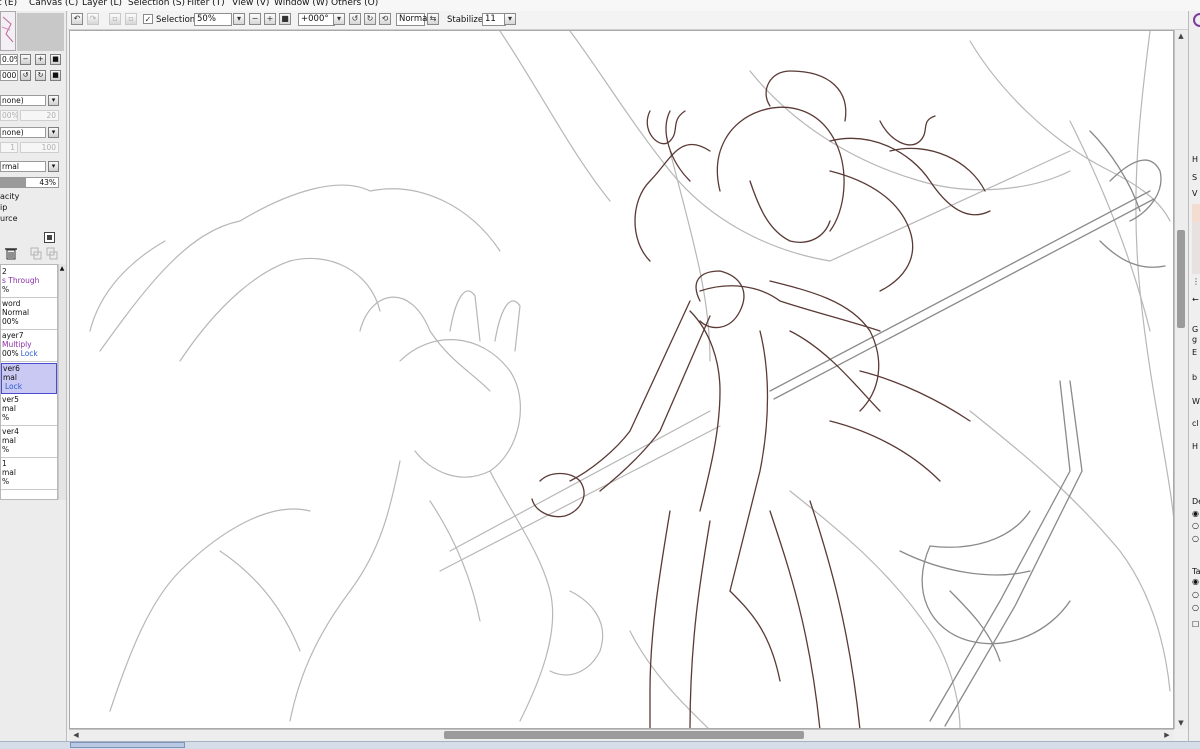 The image size is (1200, 749). I want to click on layer-name: ver5, so click(10, 399).